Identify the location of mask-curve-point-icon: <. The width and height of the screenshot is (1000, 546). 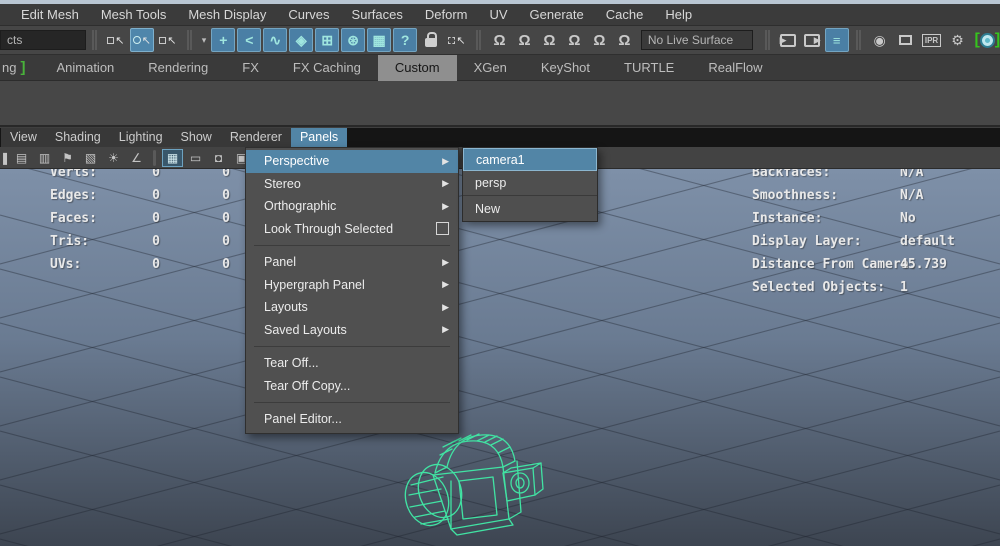
(249, 40).